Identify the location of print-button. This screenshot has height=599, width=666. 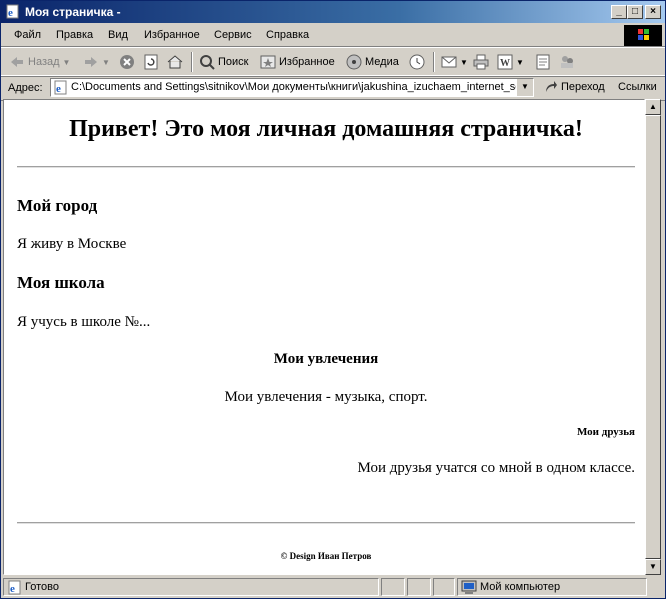
(481, 62).